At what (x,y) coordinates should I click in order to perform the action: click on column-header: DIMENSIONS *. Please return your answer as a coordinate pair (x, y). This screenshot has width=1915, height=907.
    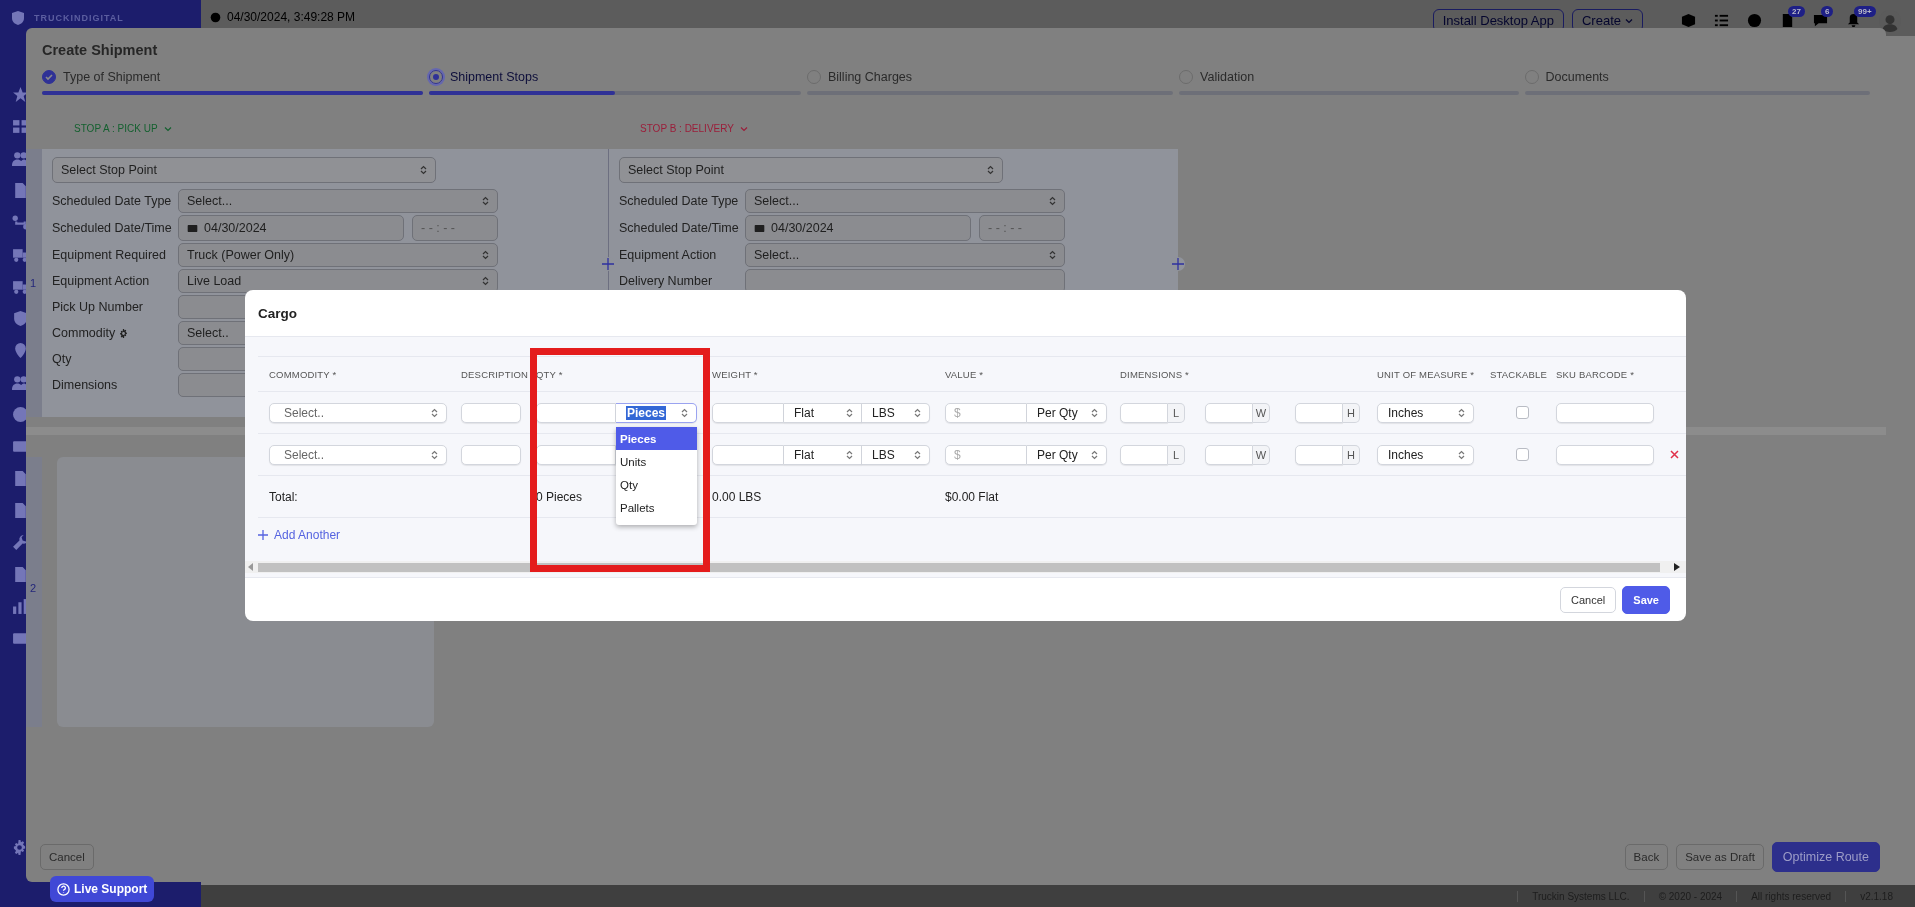
    Looking at the image, I should click on (1155, 374).